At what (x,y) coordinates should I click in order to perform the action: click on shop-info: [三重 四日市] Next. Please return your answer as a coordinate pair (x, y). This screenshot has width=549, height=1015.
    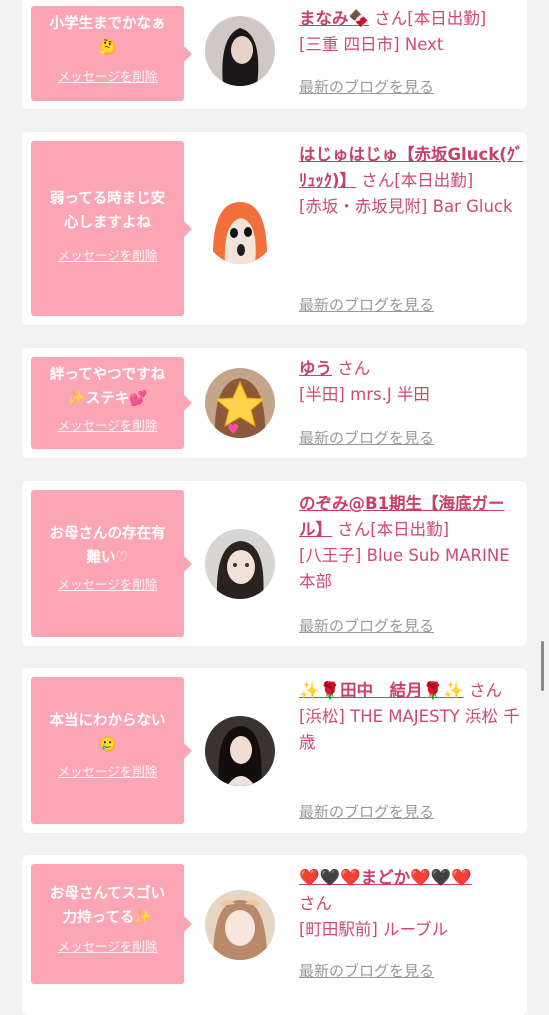
    Looking at the image, I should click on (371, 44).